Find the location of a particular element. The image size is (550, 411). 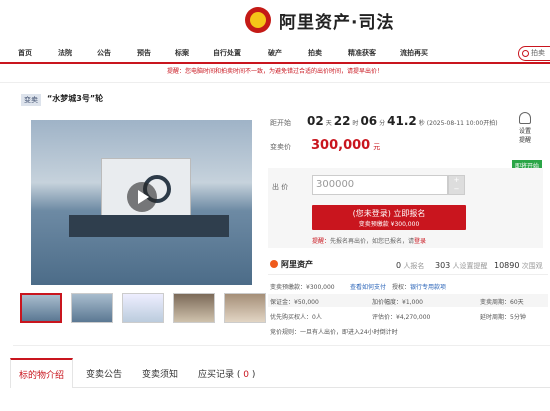

countdown-minutes-unit: 分 is located at coordinates (382, 123).